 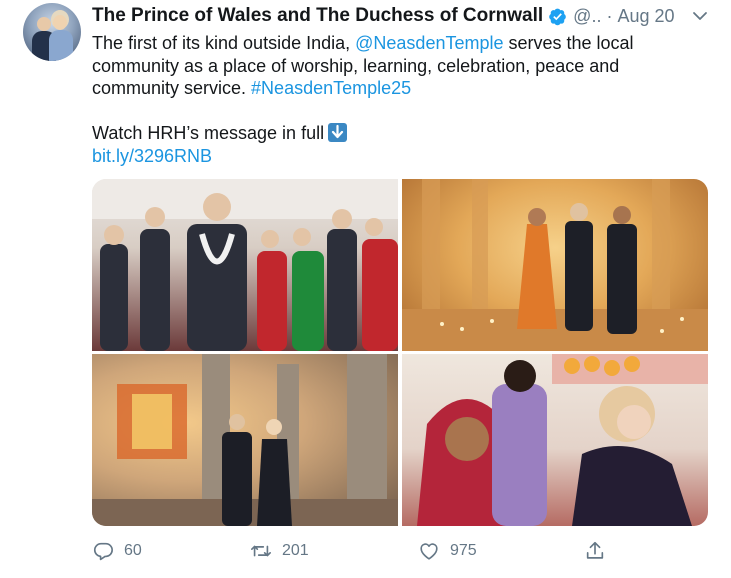 What do you see at coordinates (338, 132) in the screenshot?
I see `down-arrow-emoji` at bounding box center [338, 132].